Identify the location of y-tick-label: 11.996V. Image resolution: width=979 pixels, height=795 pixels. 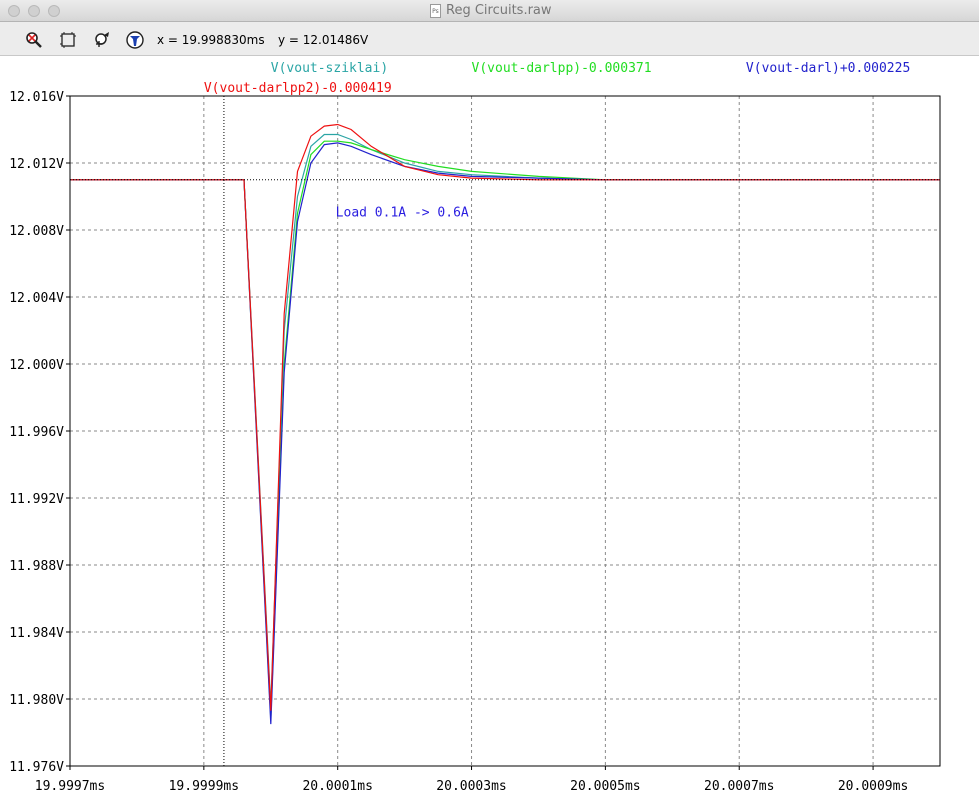
(36, 432).